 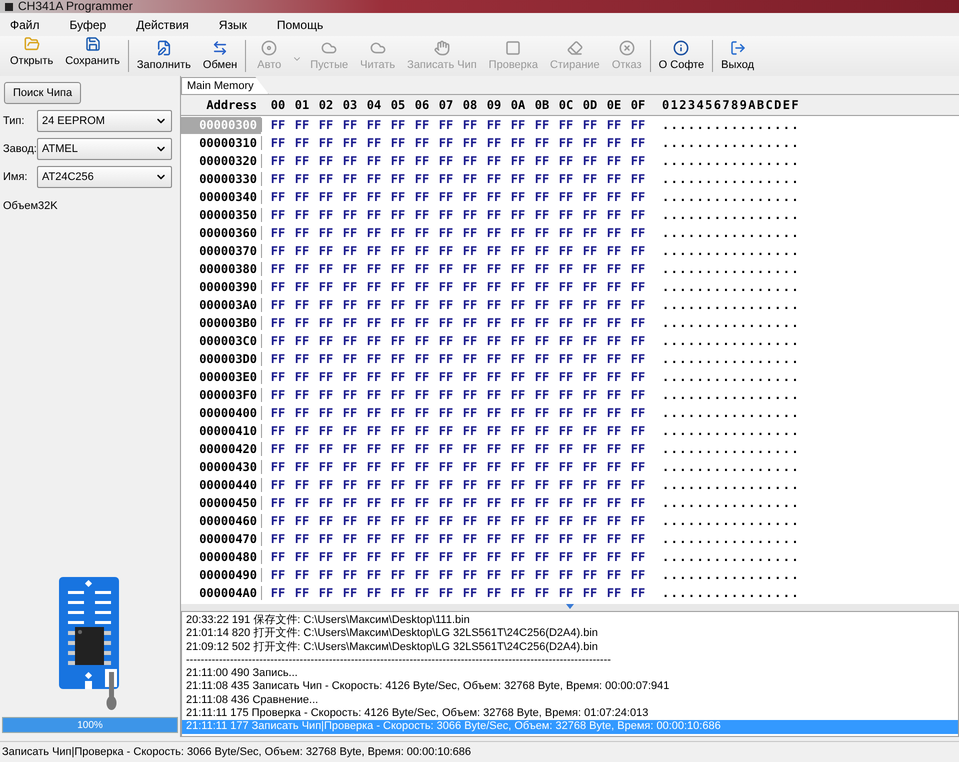 What do you see at coordinates (221, 251) in the screenshot?
I see `address-cell: 00000370` at bounding box center [221, 251].